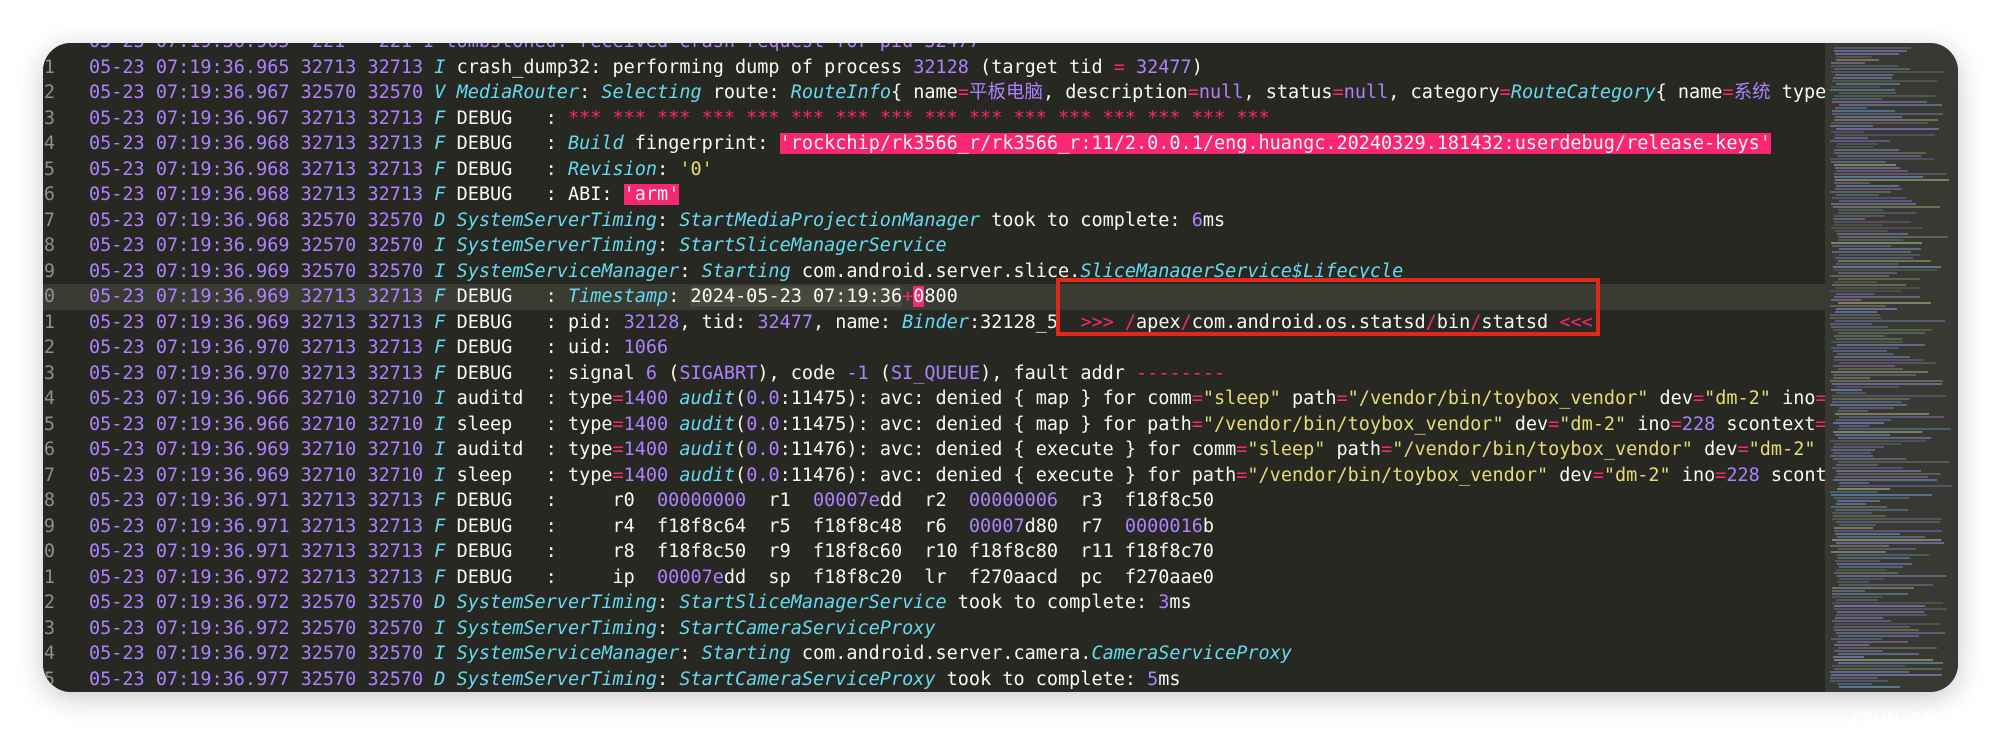 This screenshot has width=2000, height=735. What do you see at coordinates (1765, 424) in the screenshot?
I see `log-token: scontext` at bounding box center [1765, 424].